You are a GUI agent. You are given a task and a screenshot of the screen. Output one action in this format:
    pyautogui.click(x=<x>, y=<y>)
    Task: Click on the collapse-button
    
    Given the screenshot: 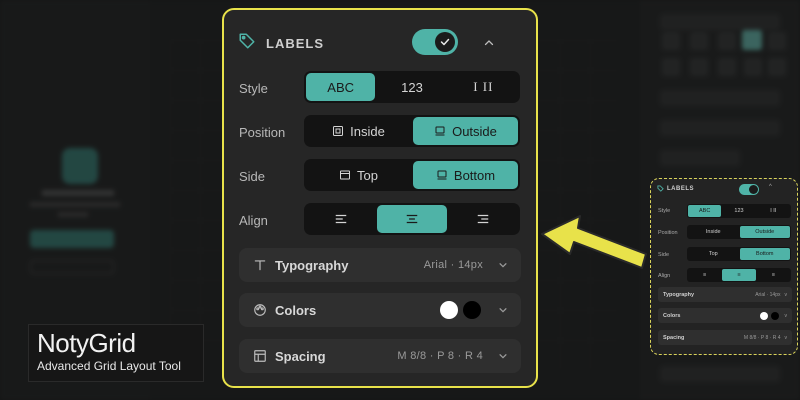 What is the action you would take?
    pyautogui.click(x=489, y=43)
    